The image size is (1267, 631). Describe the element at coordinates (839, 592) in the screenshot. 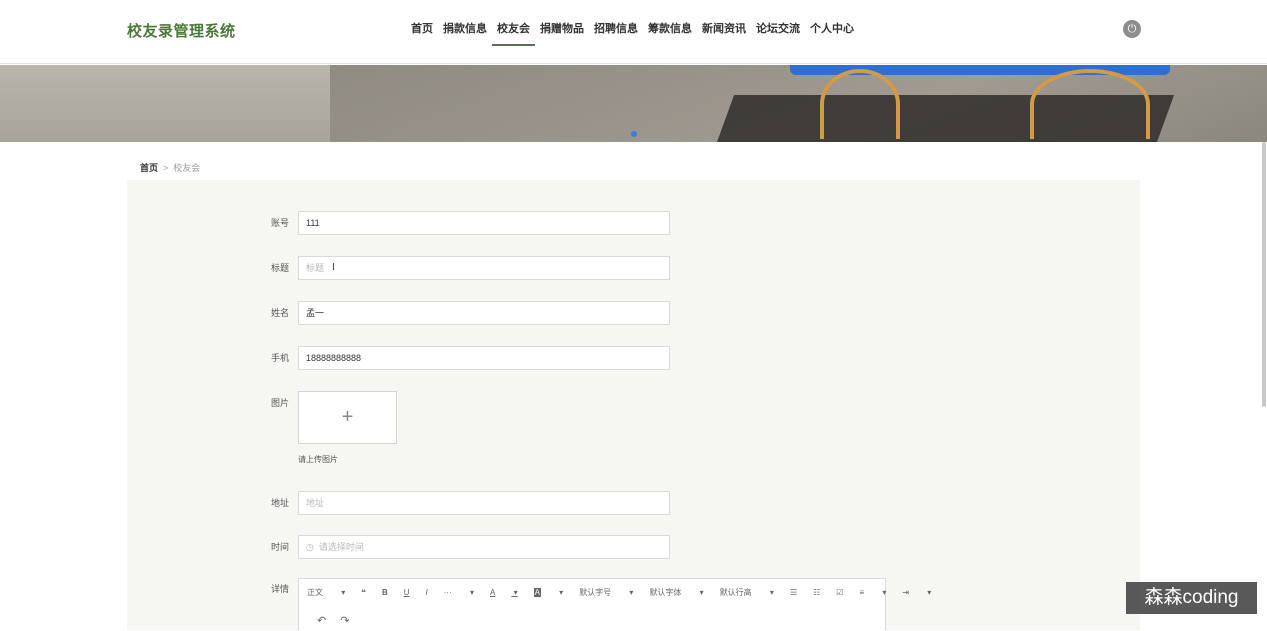

I see `todo-icon: ☑` at that location.